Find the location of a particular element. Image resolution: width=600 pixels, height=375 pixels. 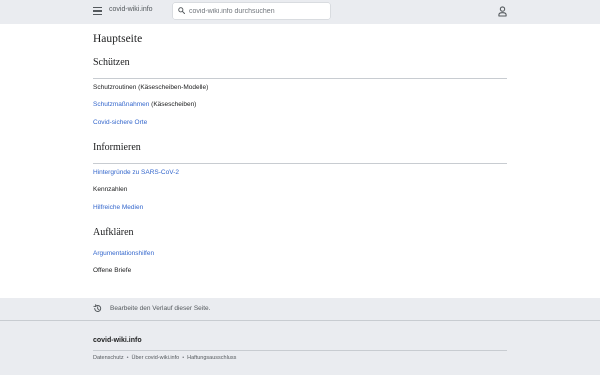

list-item: Kennzahlen is located at coordinates (110, 189).